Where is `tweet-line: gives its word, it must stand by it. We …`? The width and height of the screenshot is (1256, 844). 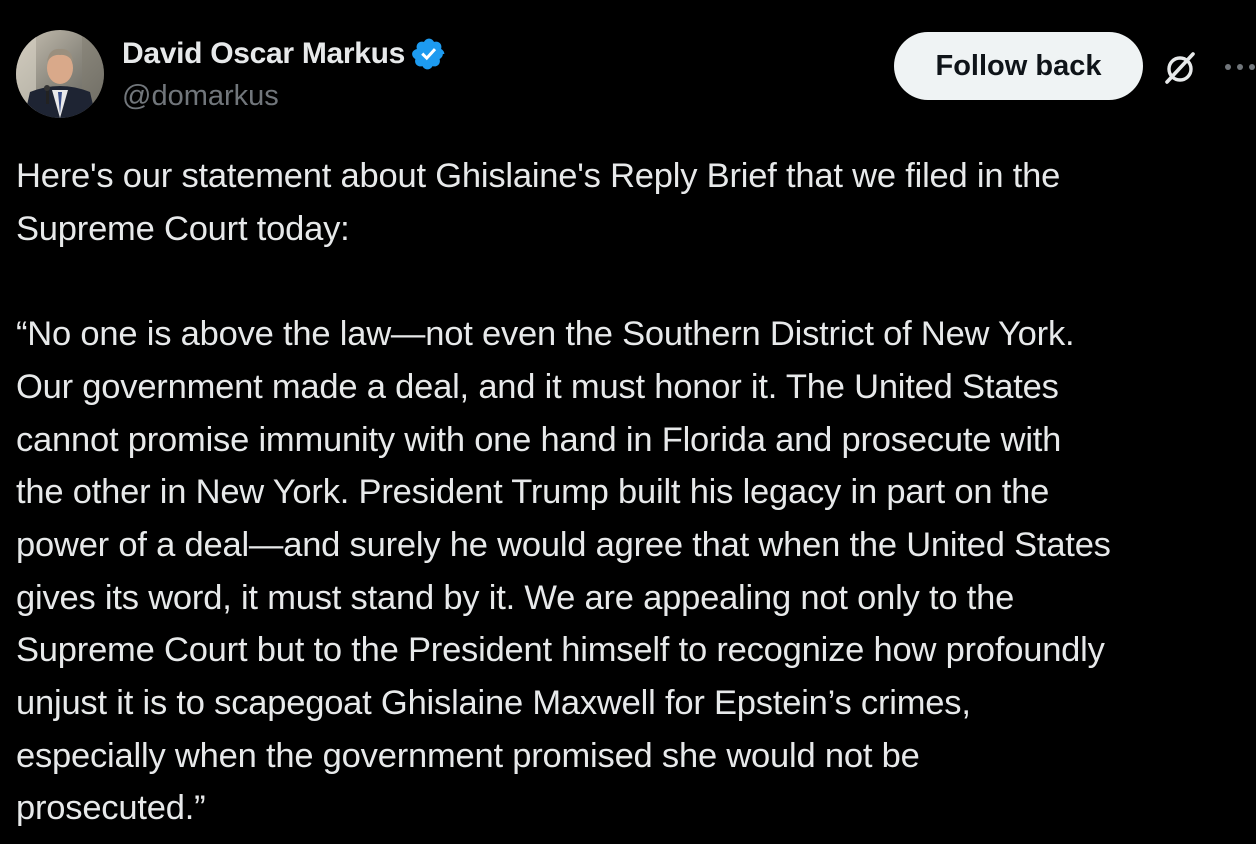 tweet-line: gives its word, it must stand by it. We … is located at coordinates (515, 597).